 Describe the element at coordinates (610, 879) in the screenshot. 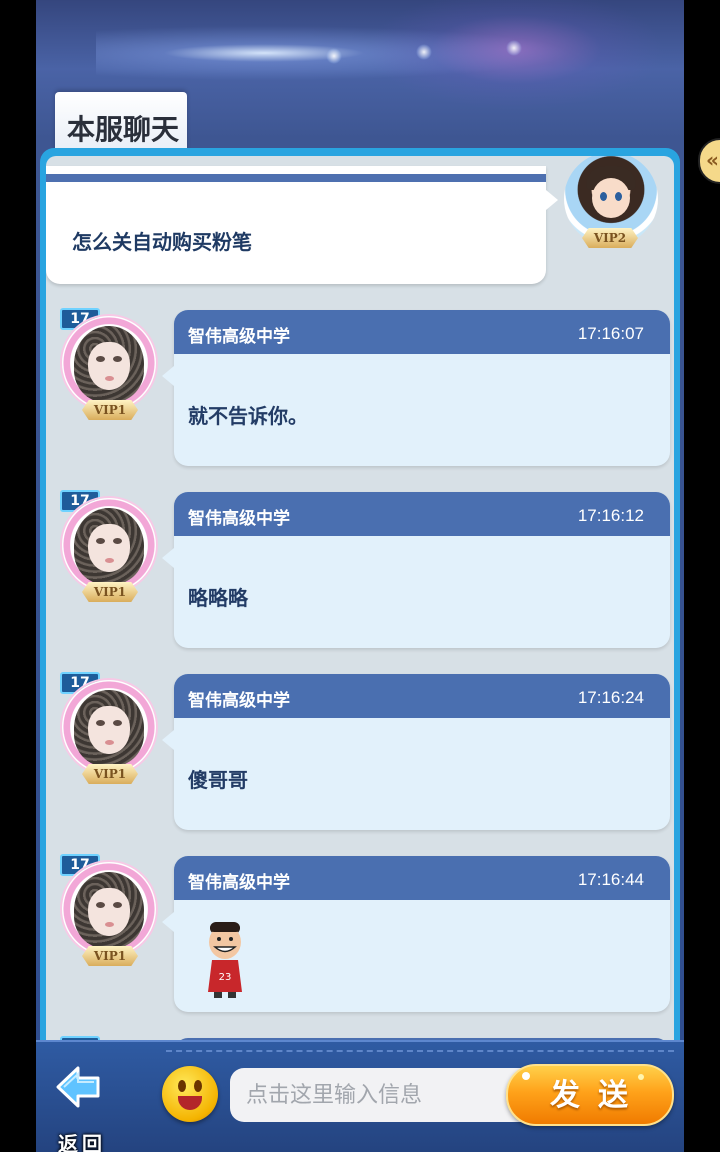

I see `timestamp: 17:16:44` at that location.